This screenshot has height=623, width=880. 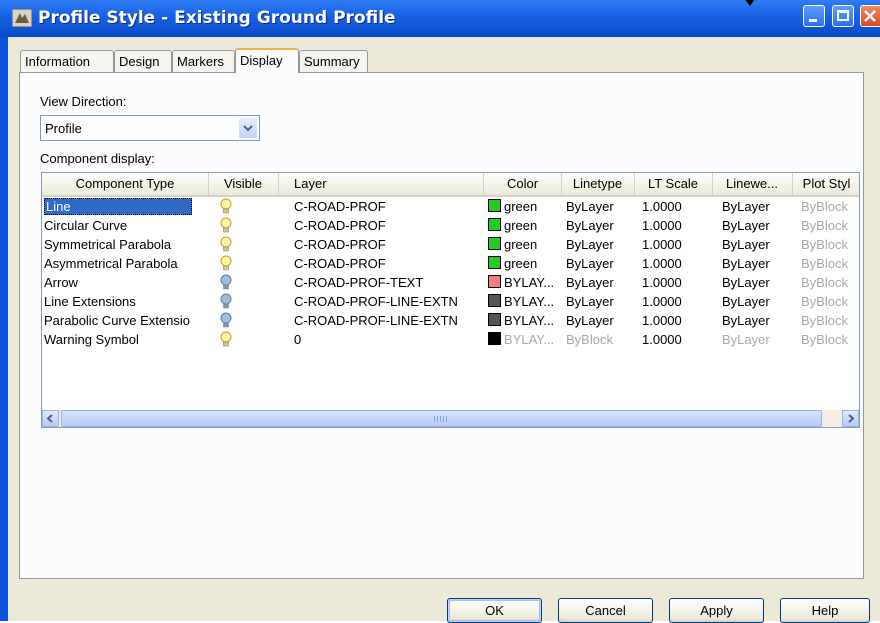 I want to click on cancel-button: Cancel, so click(x=605, y=610).